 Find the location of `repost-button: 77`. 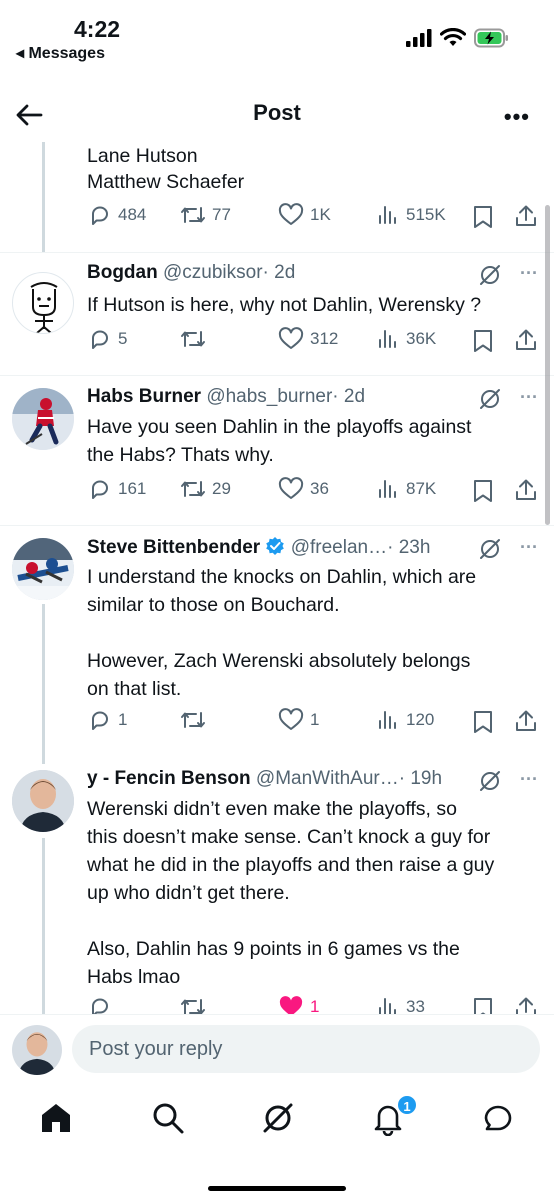

repost-button: 77 is located at coordinates (205, 215).